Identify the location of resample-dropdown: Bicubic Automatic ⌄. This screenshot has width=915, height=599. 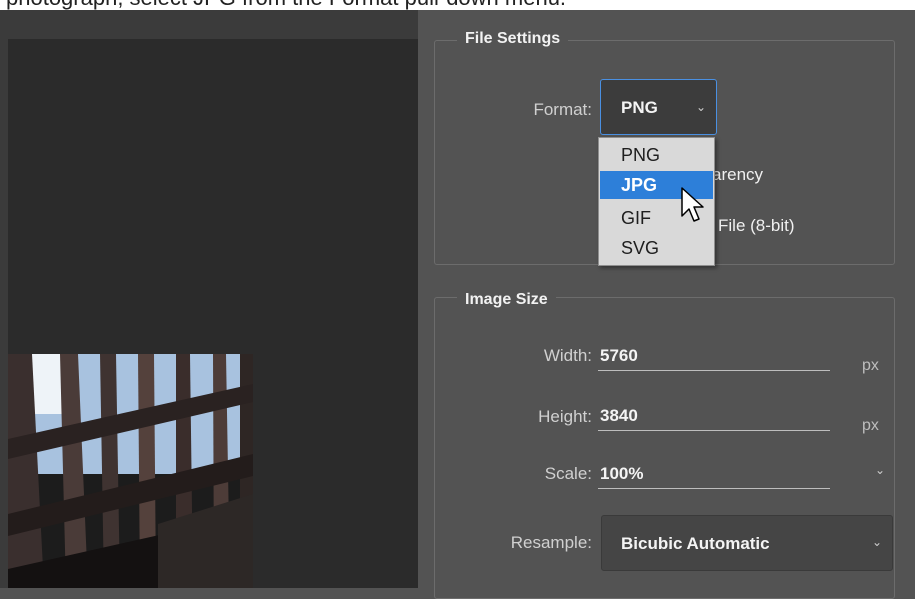
(747, 543).